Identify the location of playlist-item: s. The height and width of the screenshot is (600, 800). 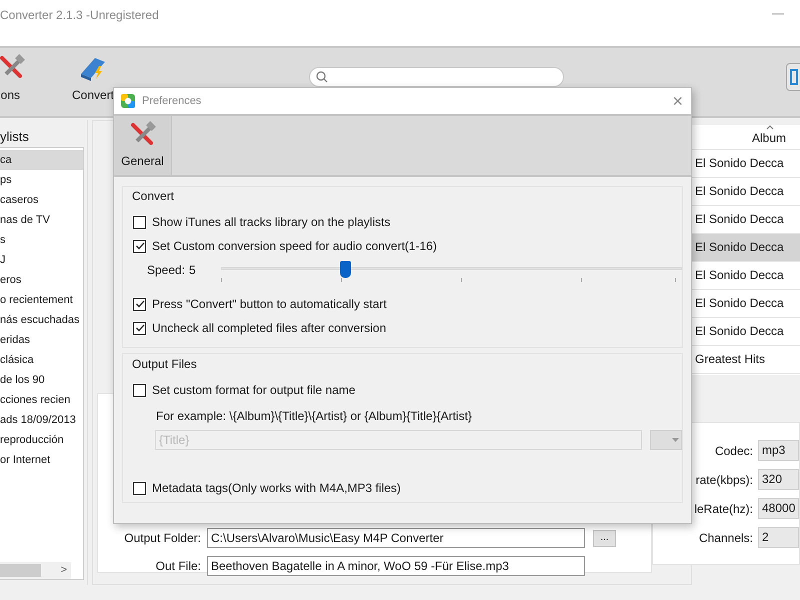
(41, 240).